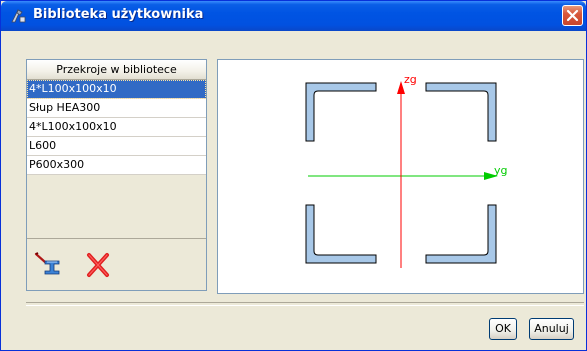 The image size is (587, 351). Describe the element at coordinates (18, 16) in the screenshot. I see `app-icon` at that location.